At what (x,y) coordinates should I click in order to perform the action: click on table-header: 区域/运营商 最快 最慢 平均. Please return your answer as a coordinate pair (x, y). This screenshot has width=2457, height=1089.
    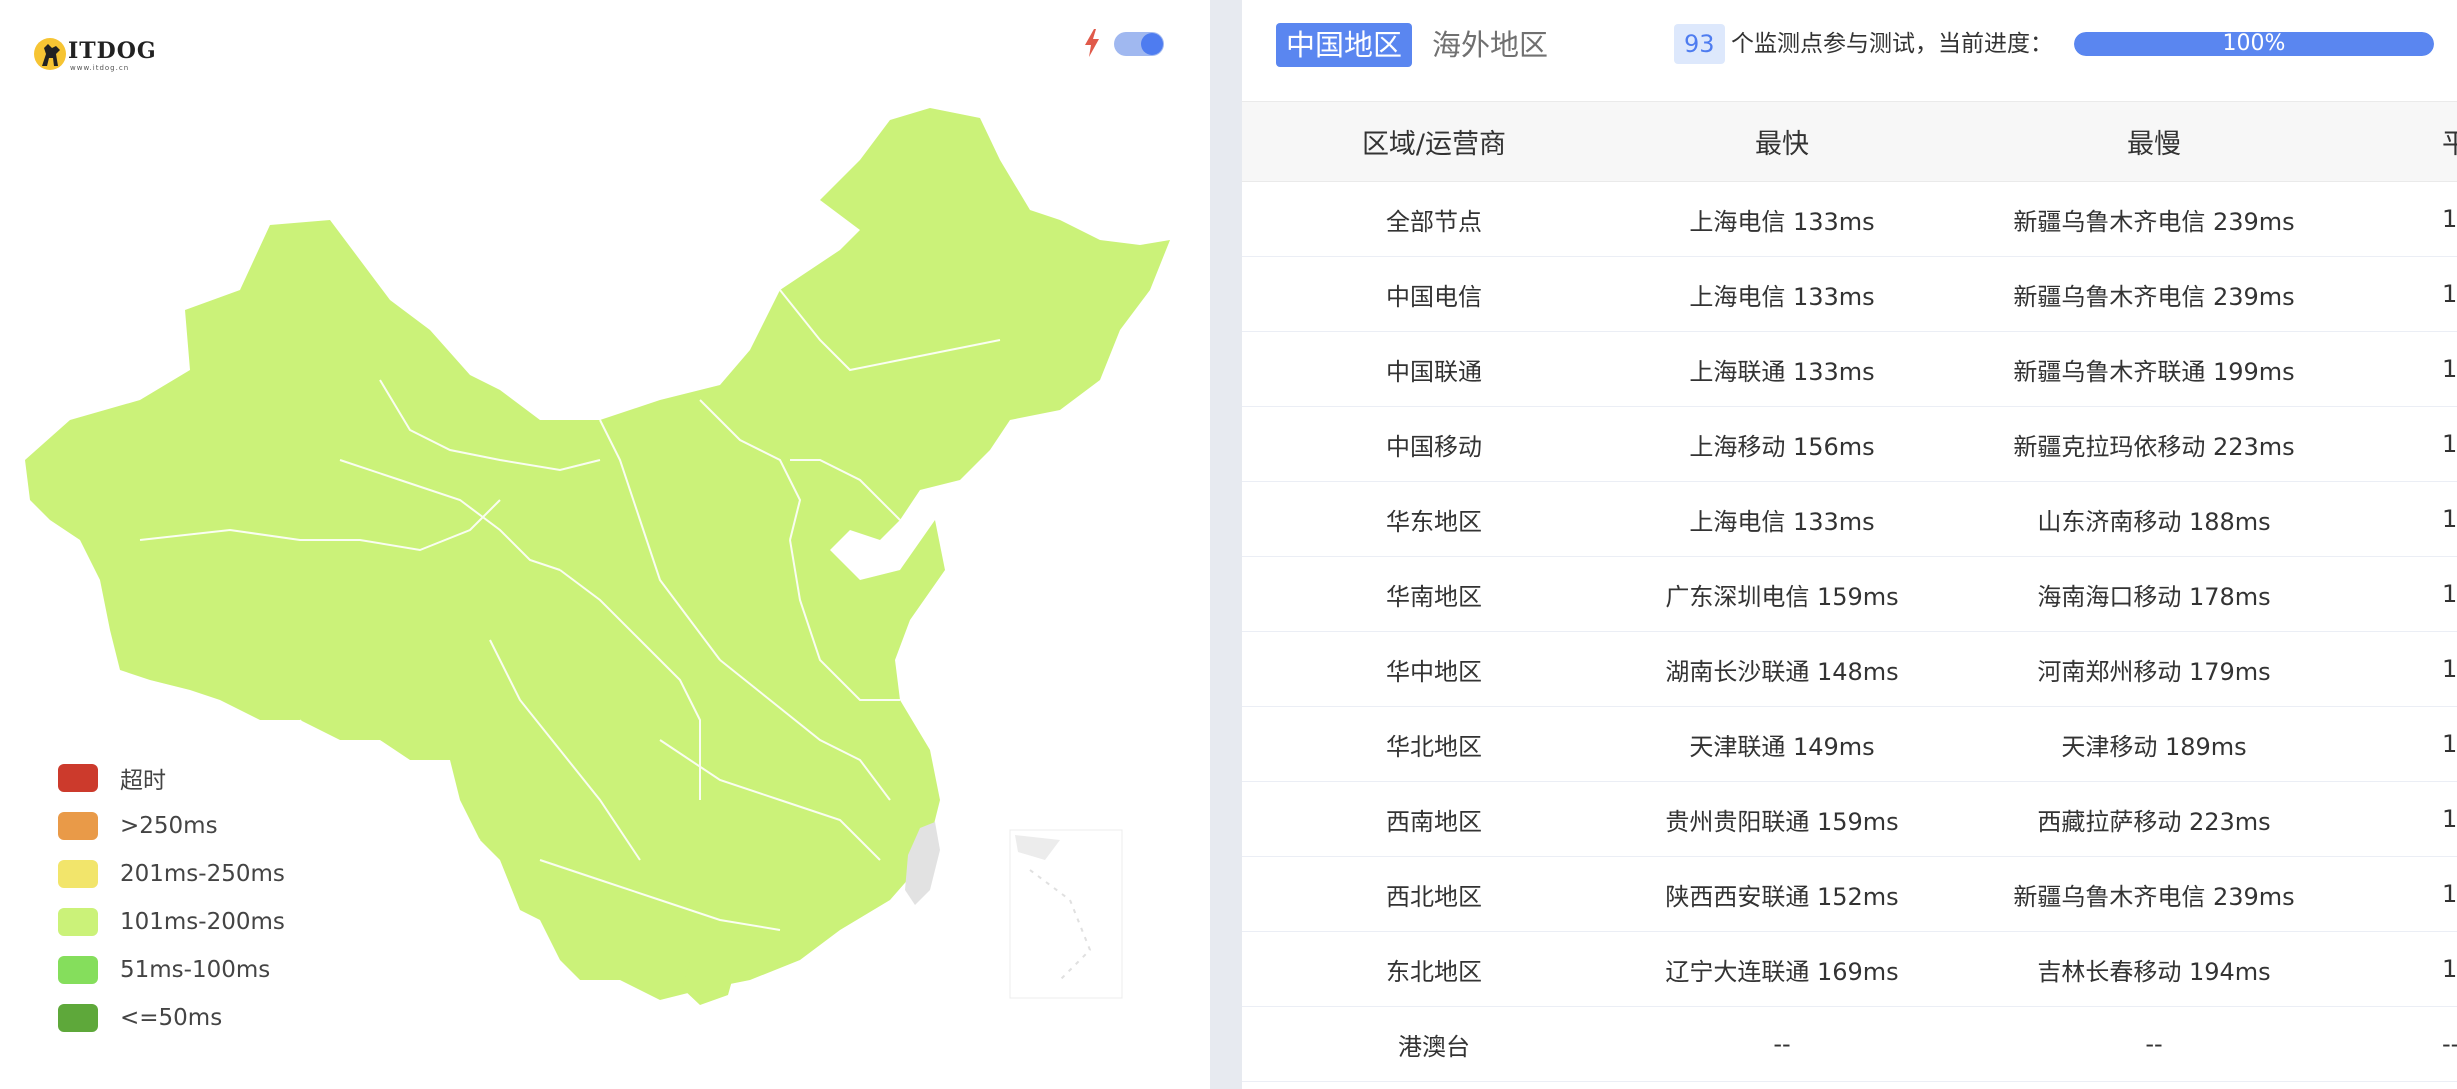
    Looking at the image, I should click on (1849, 141).